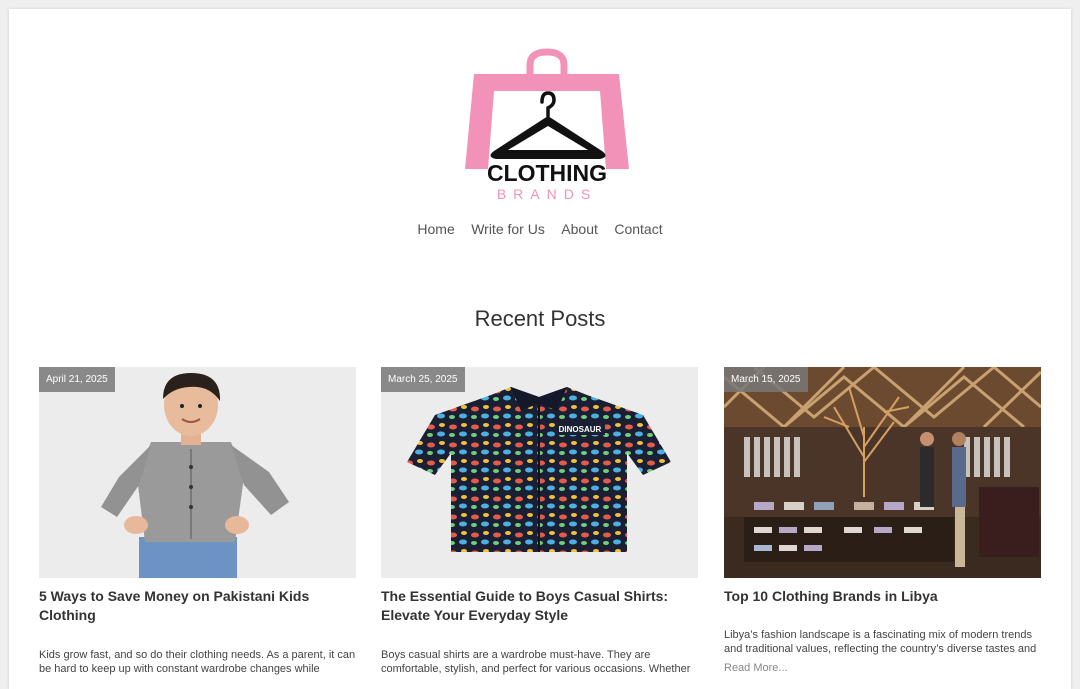  Describe the element at coordinates (547, 173) in the screenshot. I see `logo-wordmark: CLOTHING` at that location.